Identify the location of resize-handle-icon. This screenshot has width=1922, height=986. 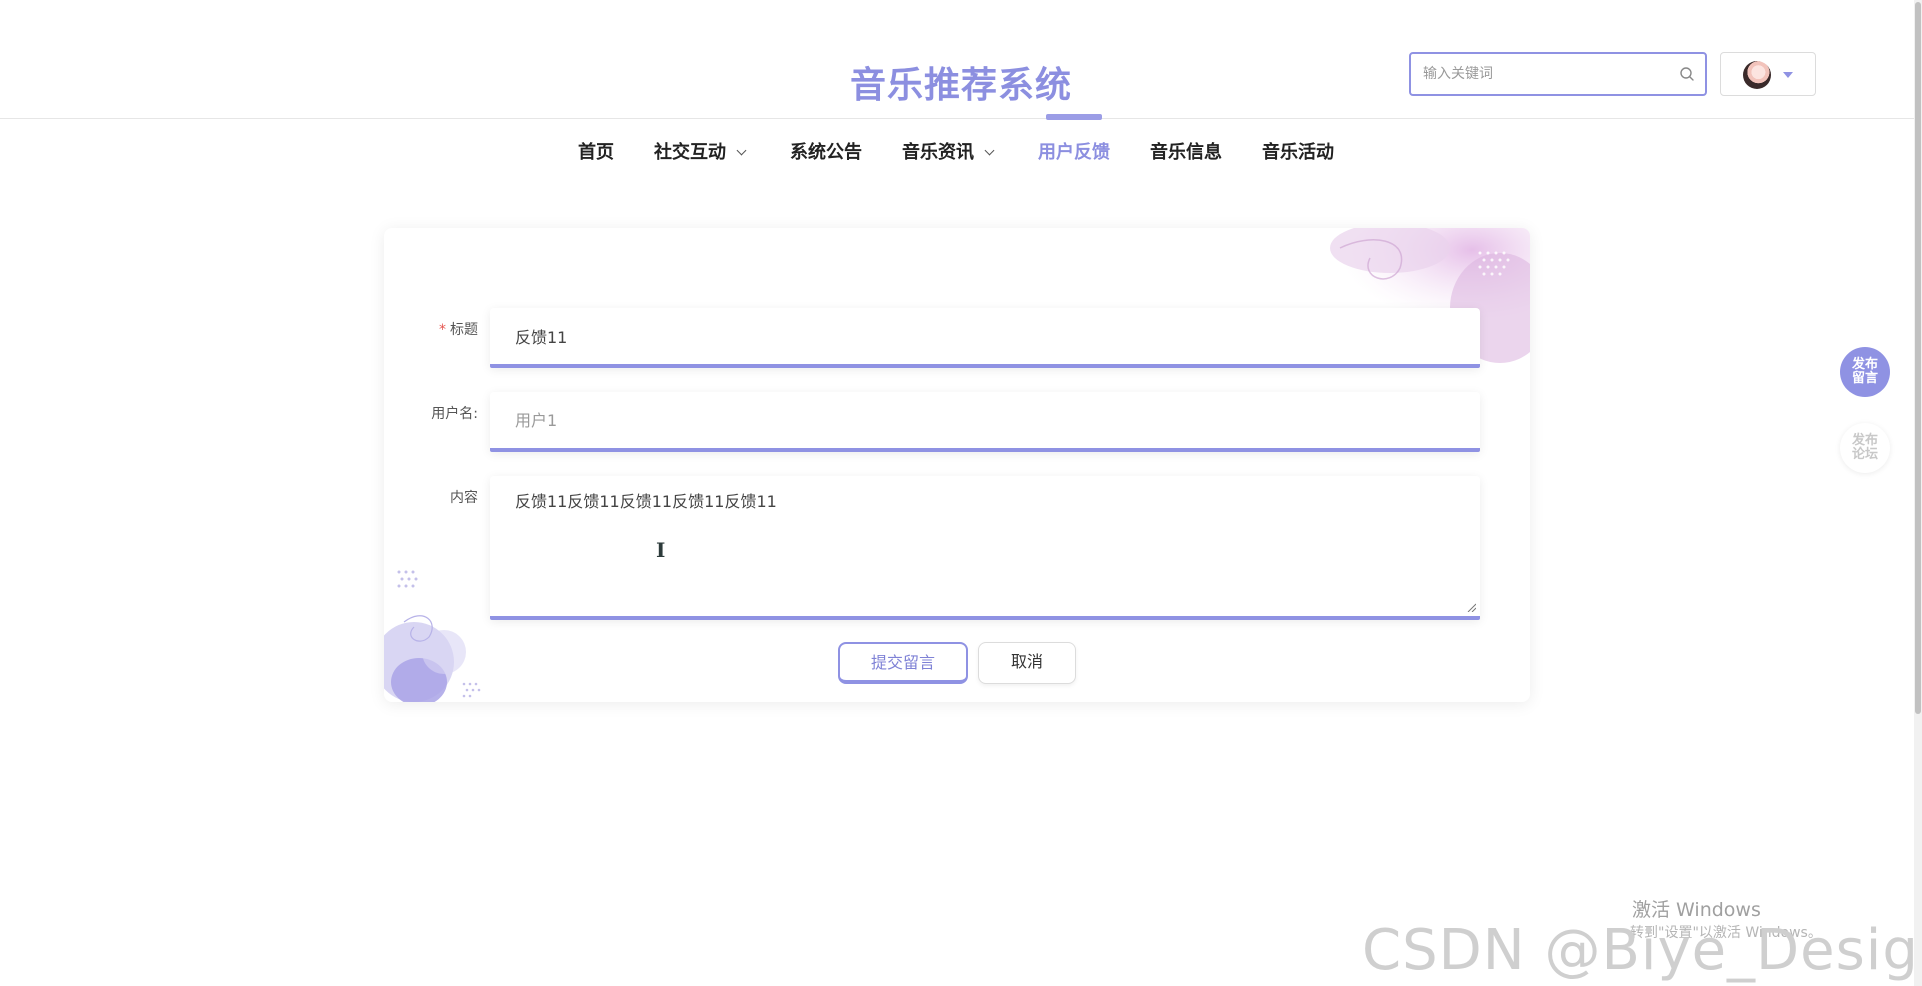
(1471, 607).